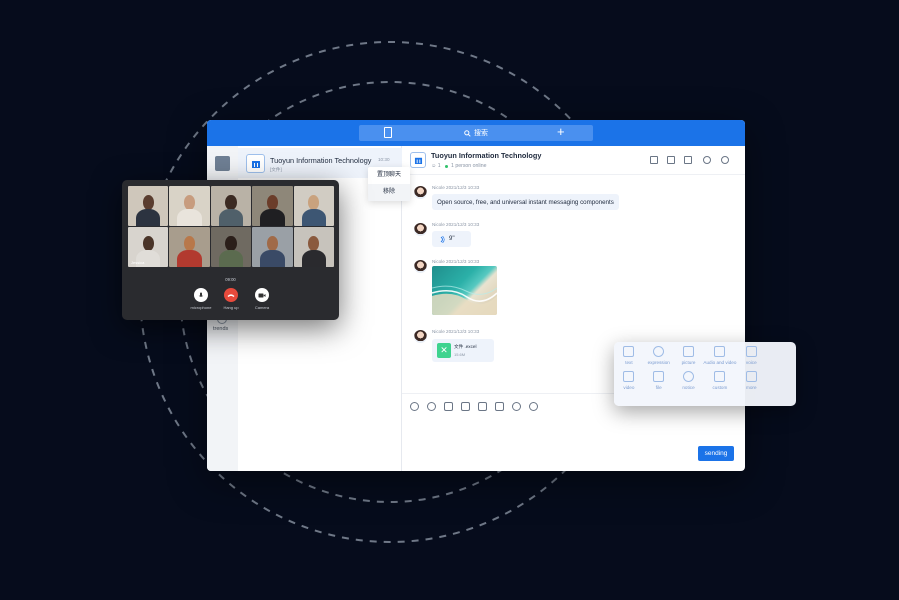  What do you see at coordinates (474, 408) in the screenshot?
I see `composer-toolbar` at bounding box center [474, 408].